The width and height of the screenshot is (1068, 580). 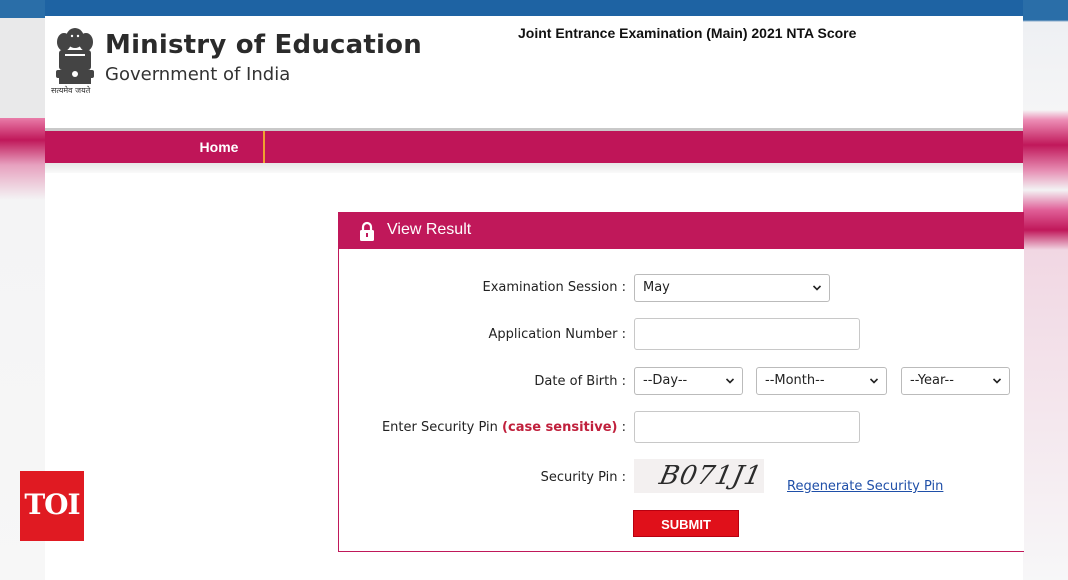 I want to click on regenerate-pin-link: Regenerate Security Pin, so click(x=865, y=486).